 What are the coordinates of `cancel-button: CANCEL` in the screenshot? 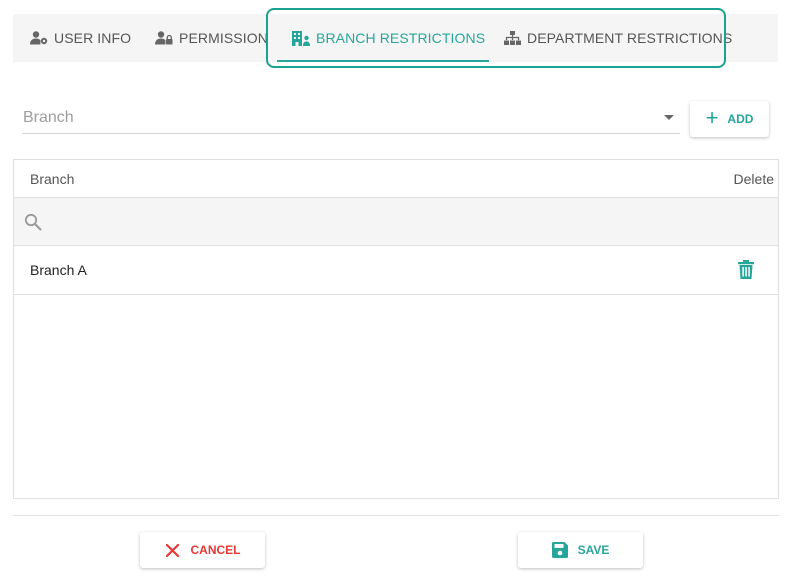 It's located at (202, 550).